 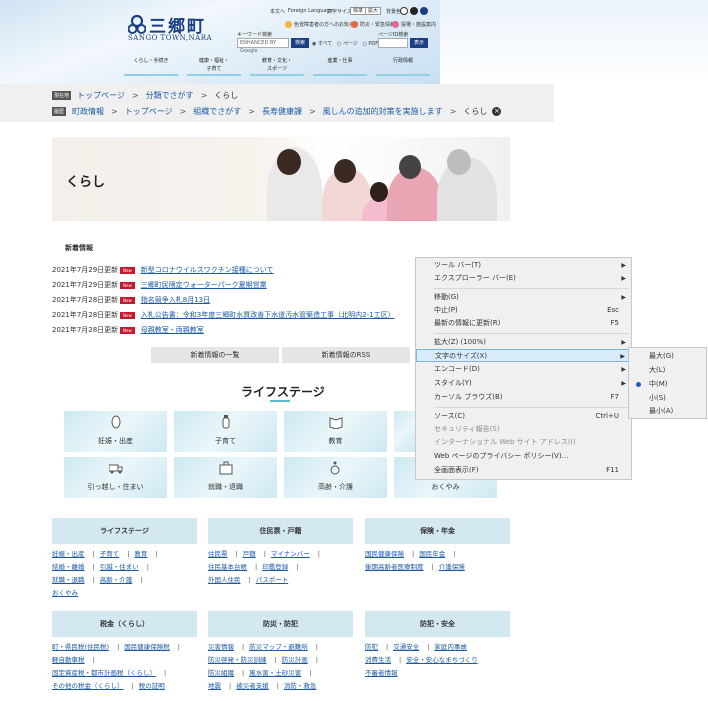 I want to click on category-link: 戸籍, so click(x=249, y=554).